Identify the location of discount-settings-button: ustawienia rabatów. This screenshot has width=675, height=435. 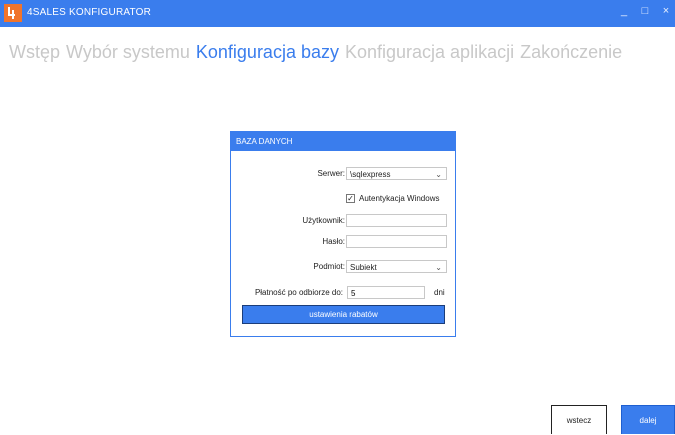
(343, 314).